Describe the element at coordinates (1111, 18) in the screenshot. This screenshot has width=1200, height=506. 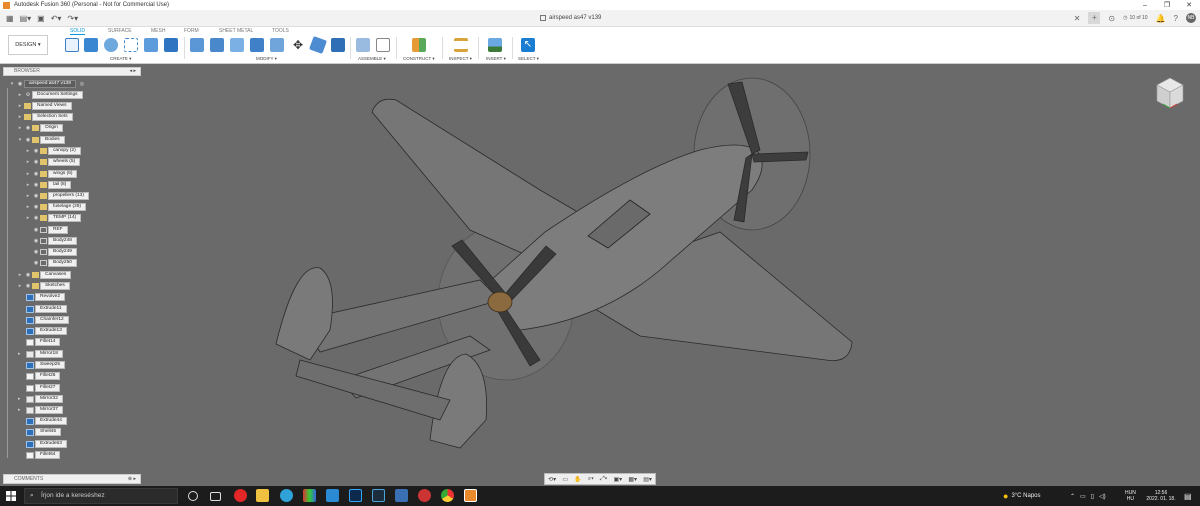
I see `extensions-icon: ⊙` at that location.